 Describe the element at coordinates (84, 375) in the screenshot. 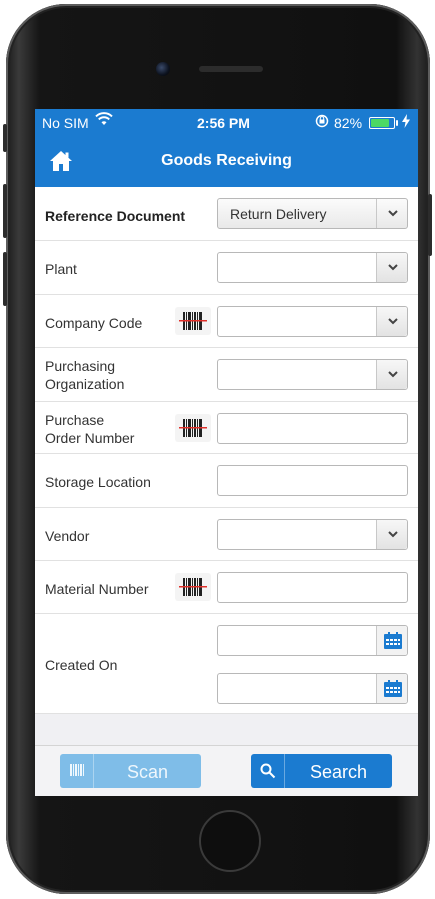

I see `purchasing-organization-label: Purchasing Organization` at that location.